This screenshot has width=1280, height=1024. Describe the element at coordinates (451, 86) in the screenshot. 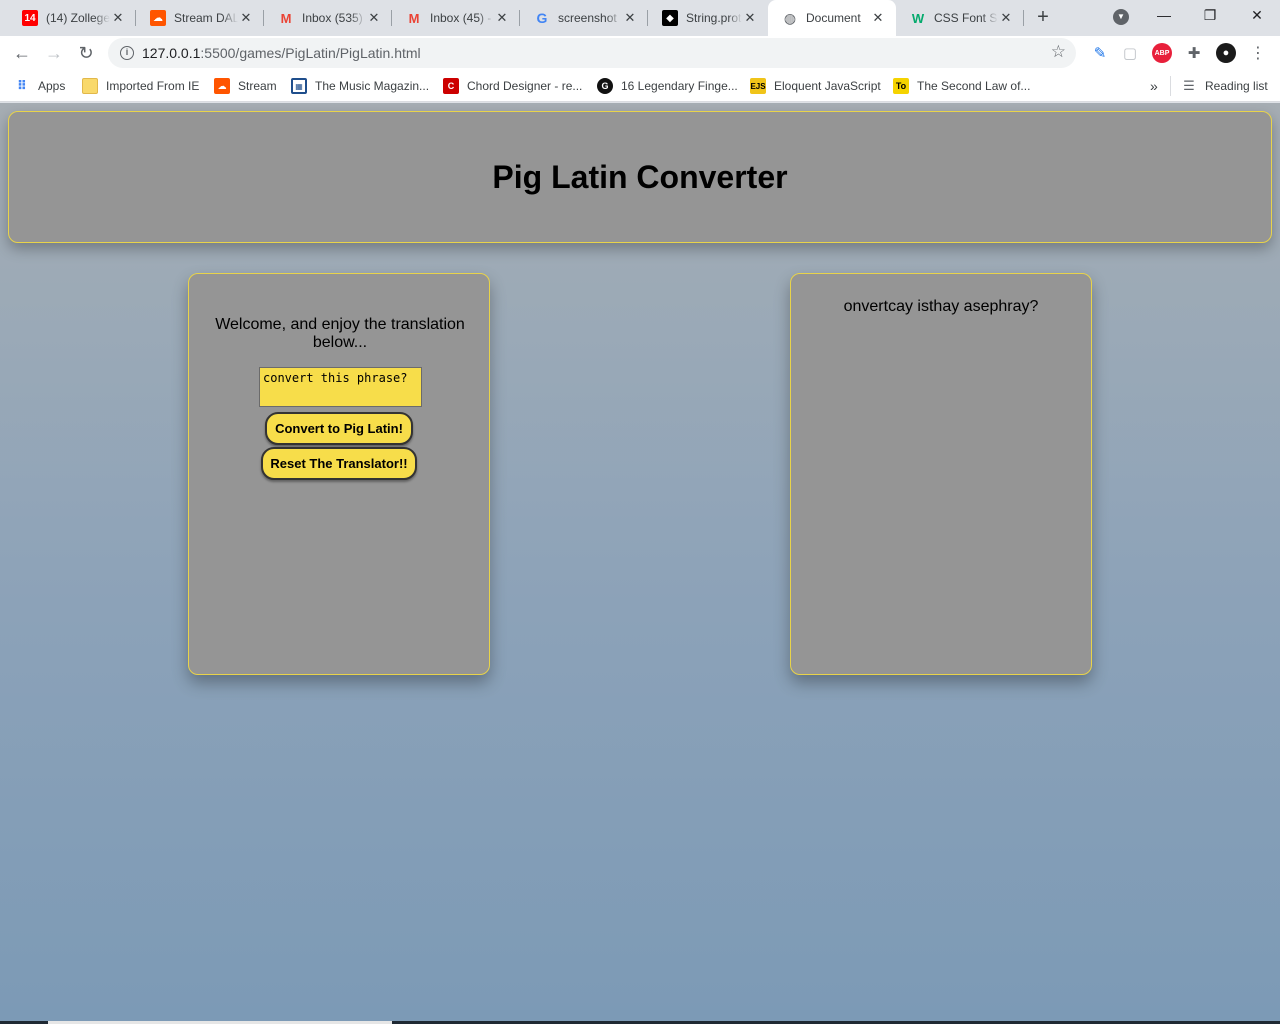

I see `chord-designer-icon: C` at that location.